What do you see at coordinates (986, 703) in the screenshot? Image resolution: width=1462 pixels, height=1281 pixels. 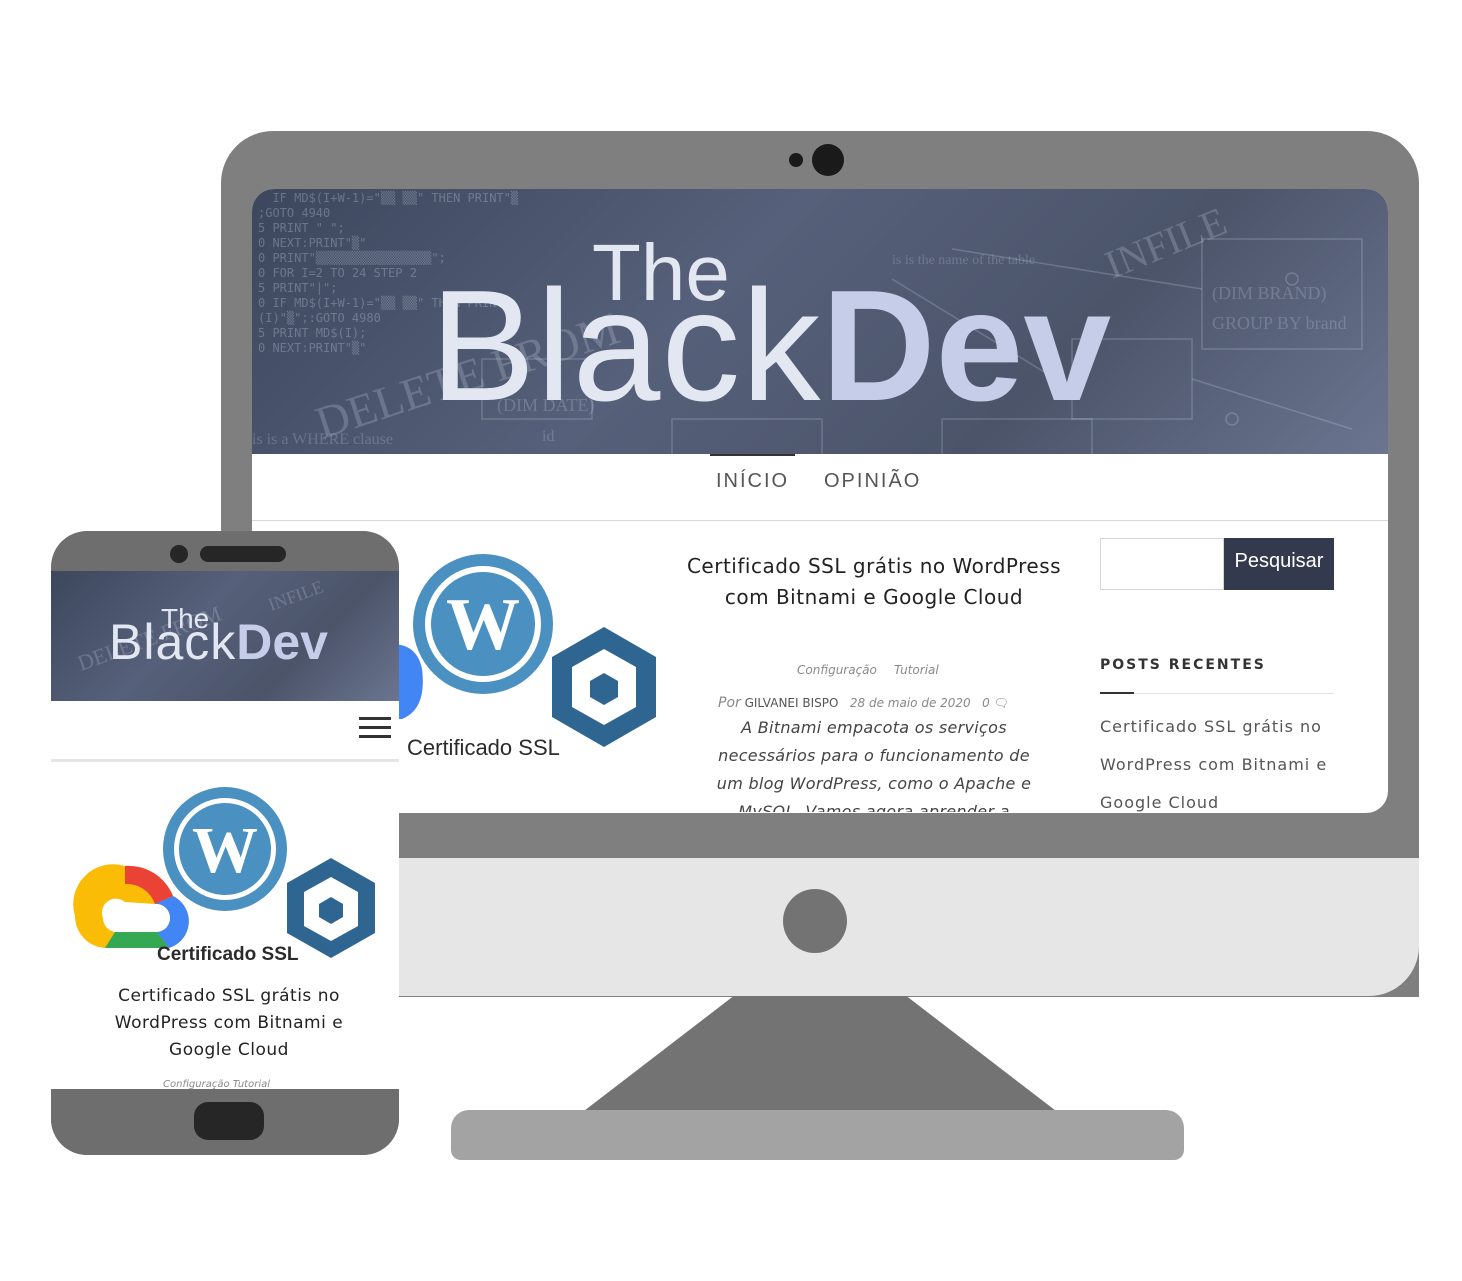 I see `comment-count: 0` at bounding box center [986, 703].